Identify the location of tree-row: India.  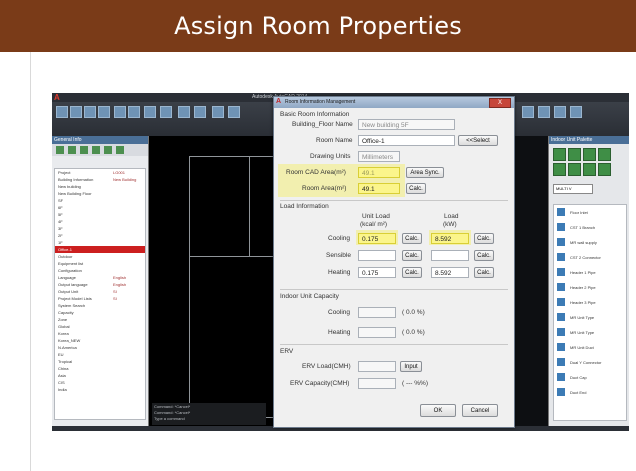
(100, 389).